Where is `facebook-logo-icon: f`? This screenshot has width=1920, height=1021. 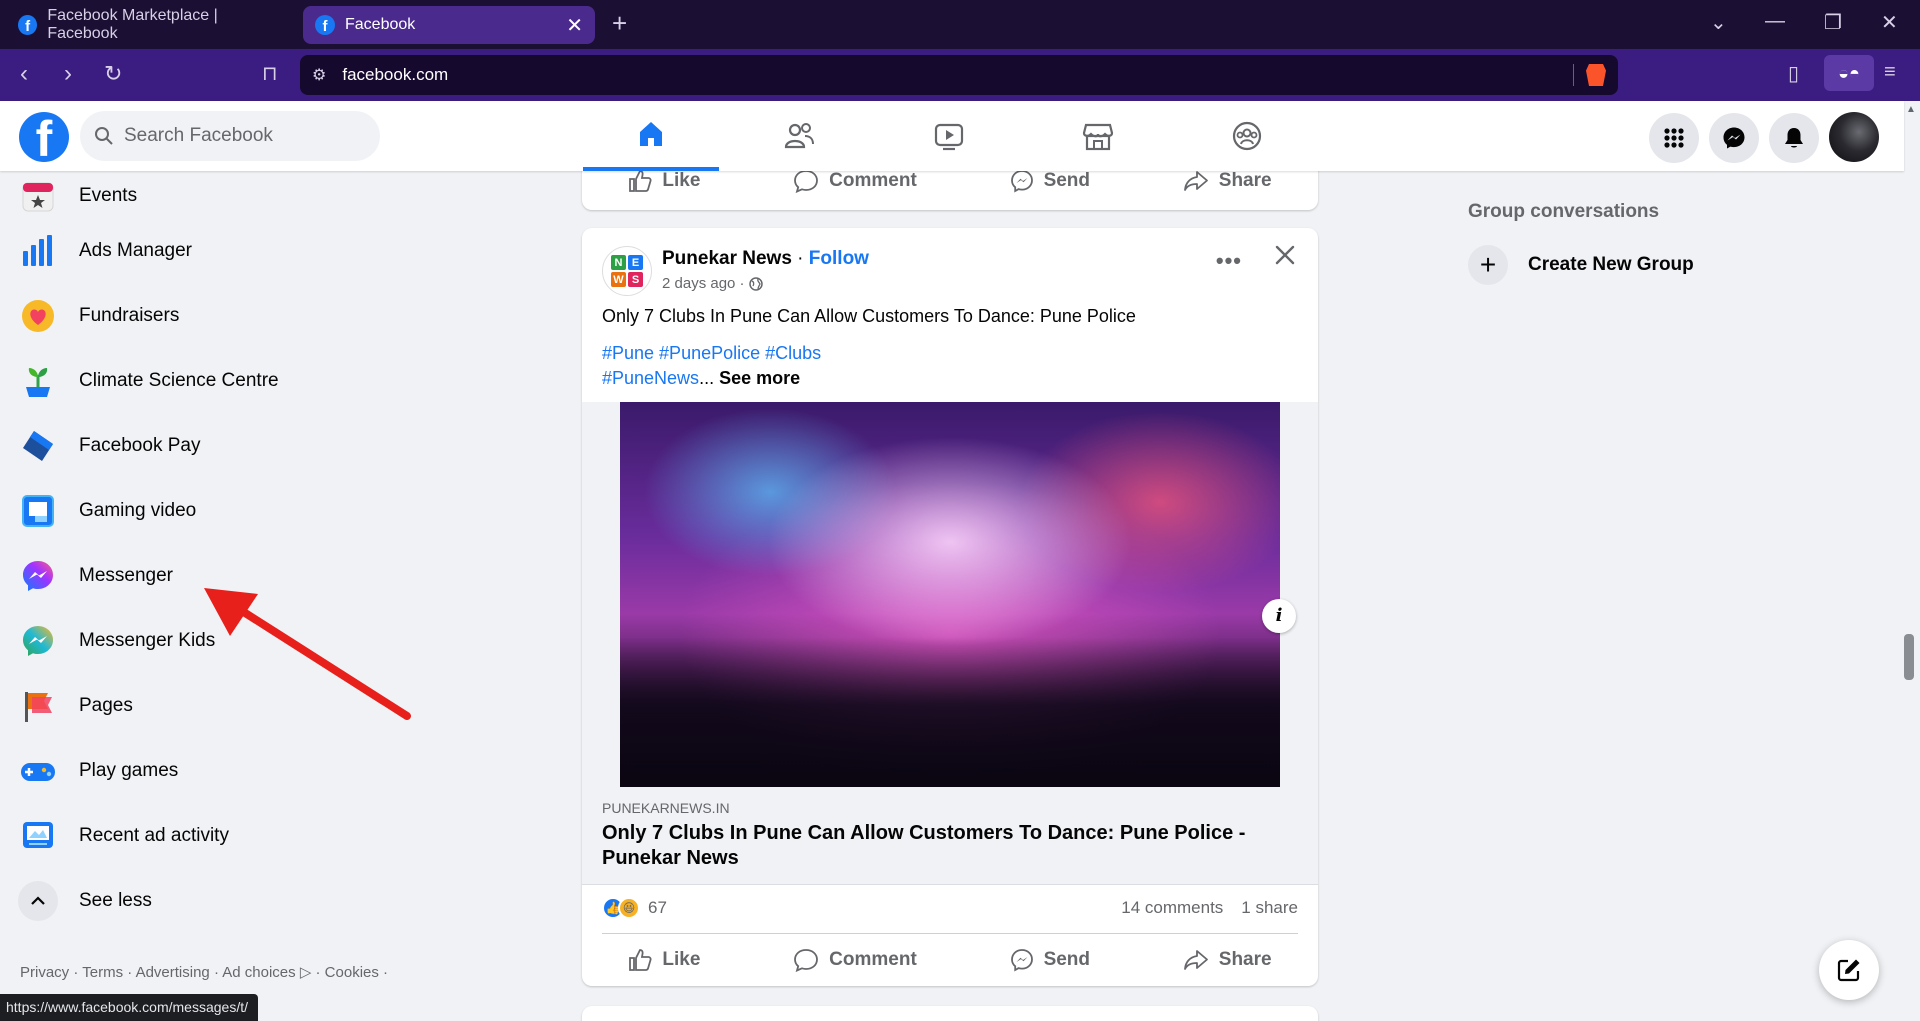
facebook-logo-icon: f is located at coordinates (44, 137).